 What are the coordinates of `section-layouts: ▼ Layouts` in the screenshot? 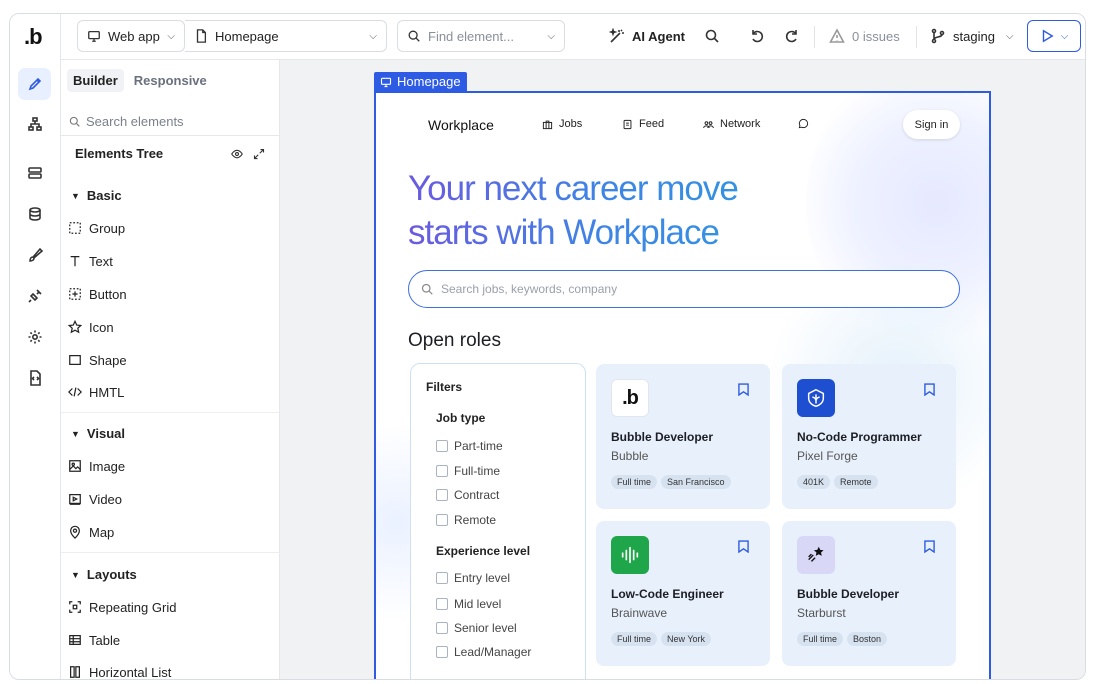 It's located at (104, 574).